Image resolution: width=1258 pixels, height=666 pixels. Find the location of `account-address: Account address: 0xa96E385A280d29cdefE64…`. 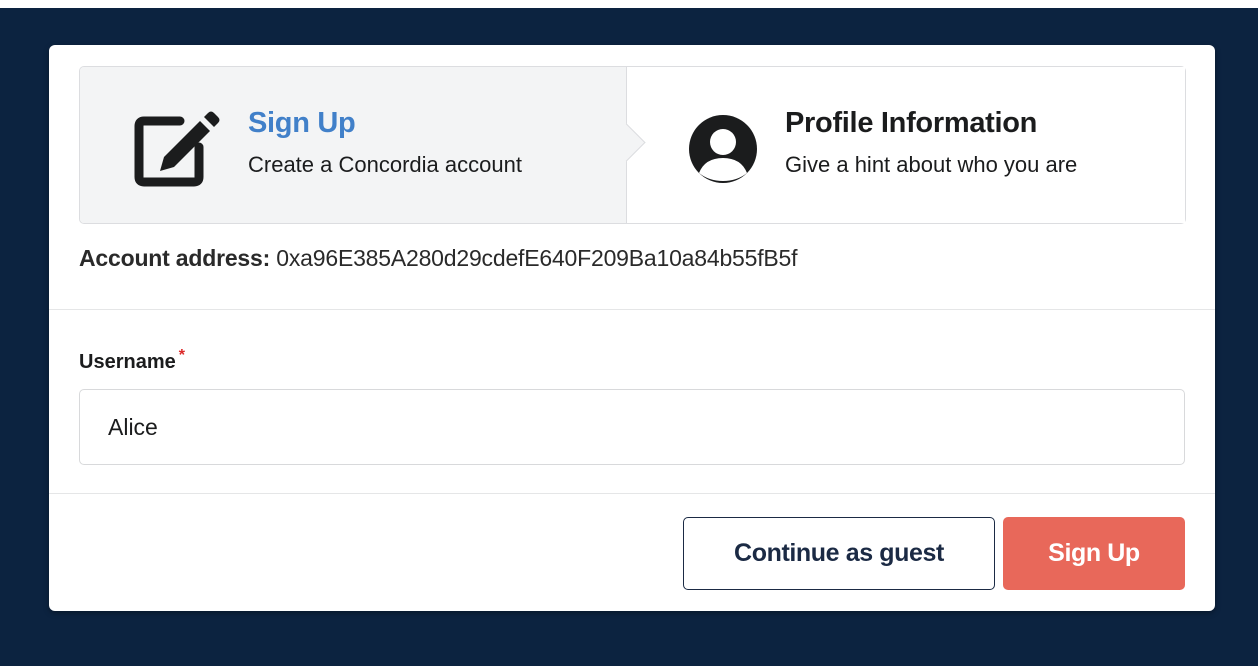

account-address: Account address: 0xa96E385A280d29cdefE64… is located at coordinates (438, 258).